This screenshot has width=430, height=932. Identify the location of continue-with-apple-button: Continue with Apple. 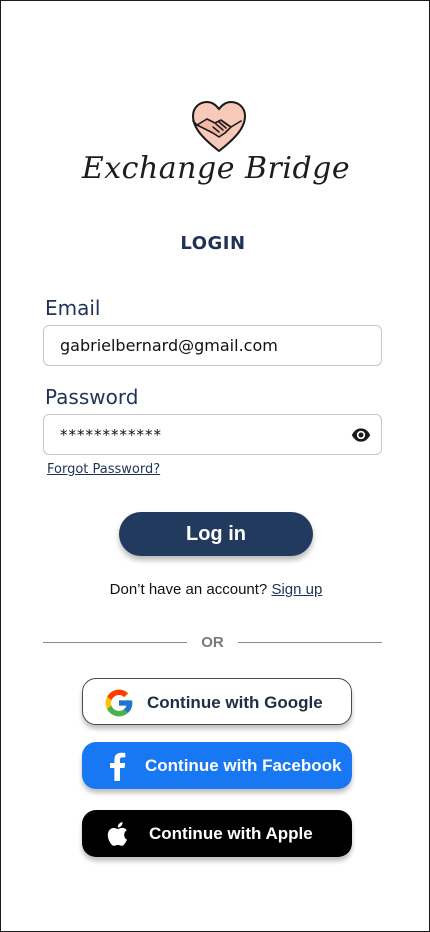
(217, 833).